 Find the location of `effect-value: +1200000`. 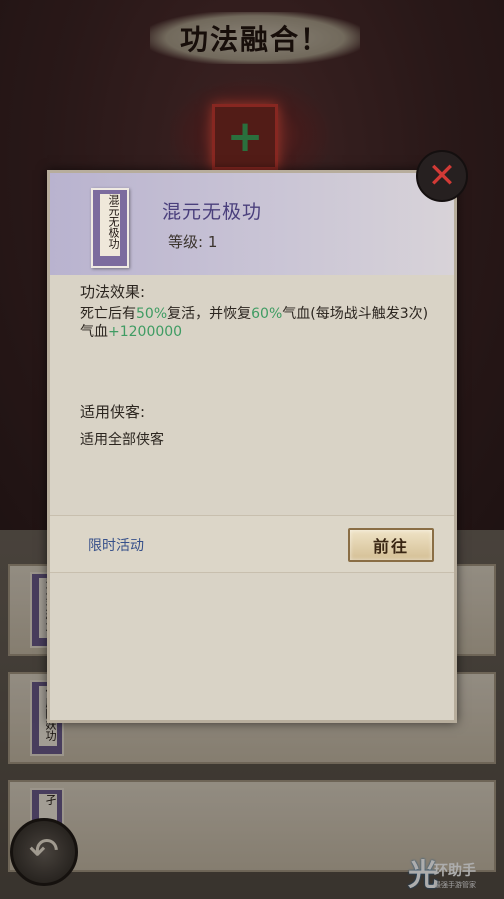

effect-value: +1200000 is located at coordinates (145, 332).